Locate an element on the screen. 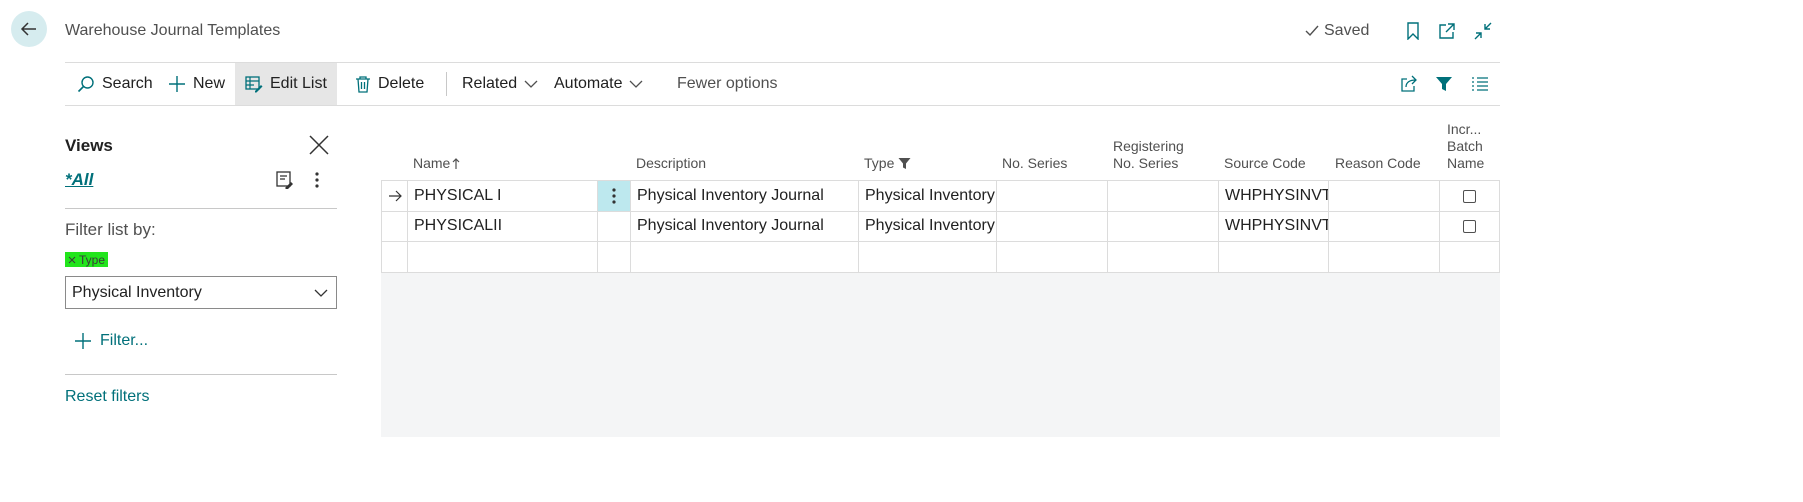 The height and width of the screenshot is (502, 1803). column-header-name: Name is located at coordinates (436, 163).